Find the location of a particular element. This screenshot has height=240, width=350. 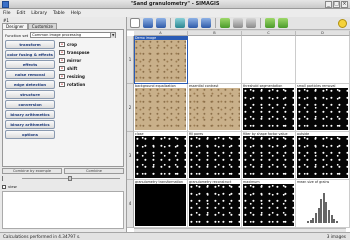

menu-help: Help is located at coordinates (76, 13).